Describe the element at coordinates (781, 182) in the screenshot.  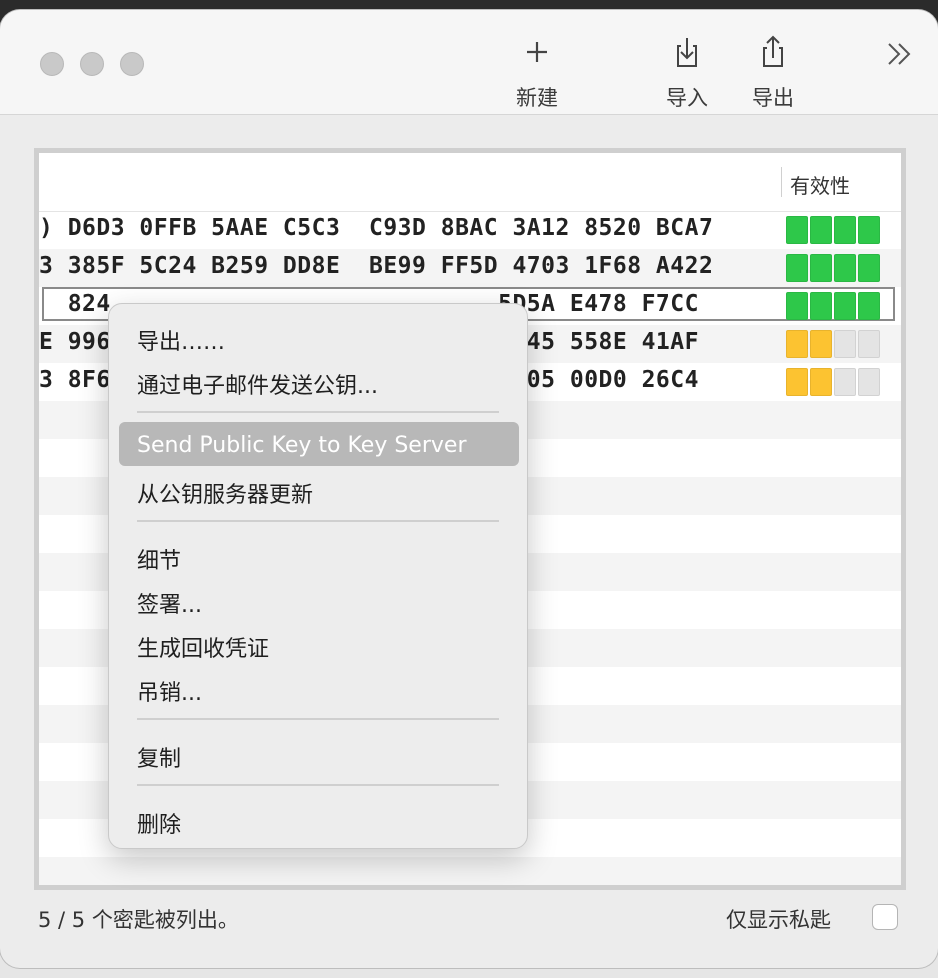
I see `column-divider` at that location.